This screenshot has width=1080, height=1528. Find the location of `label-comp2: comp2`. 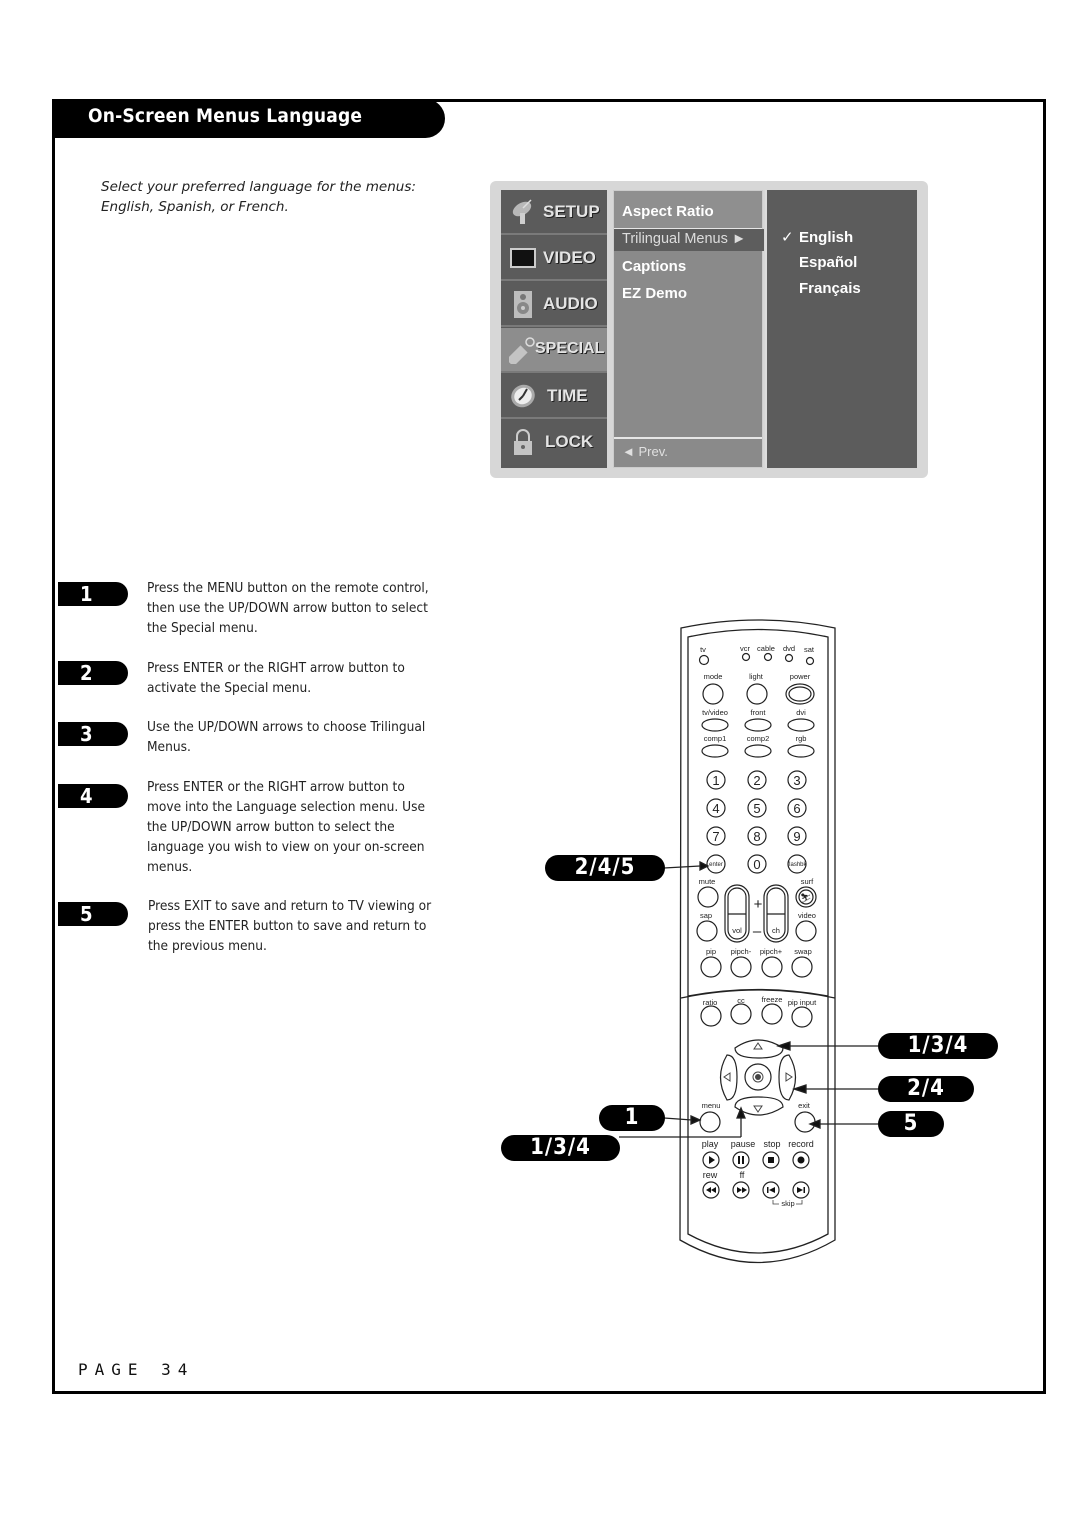

label-comp2: comp2 is located at coordinates (758, 738).